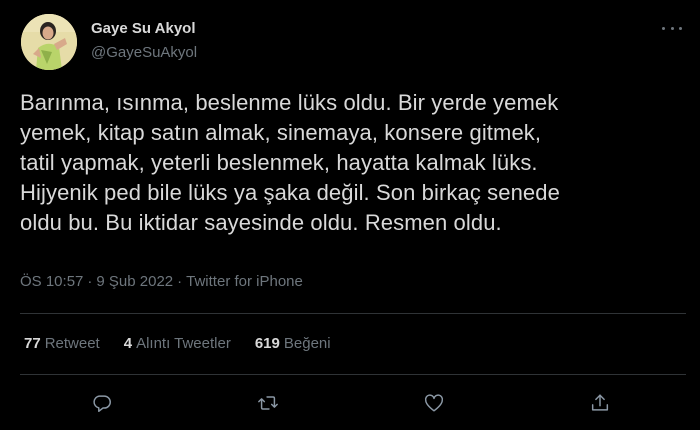 This screenshot has height=430, width=700. I want to click on like-button, so click(434, 403).